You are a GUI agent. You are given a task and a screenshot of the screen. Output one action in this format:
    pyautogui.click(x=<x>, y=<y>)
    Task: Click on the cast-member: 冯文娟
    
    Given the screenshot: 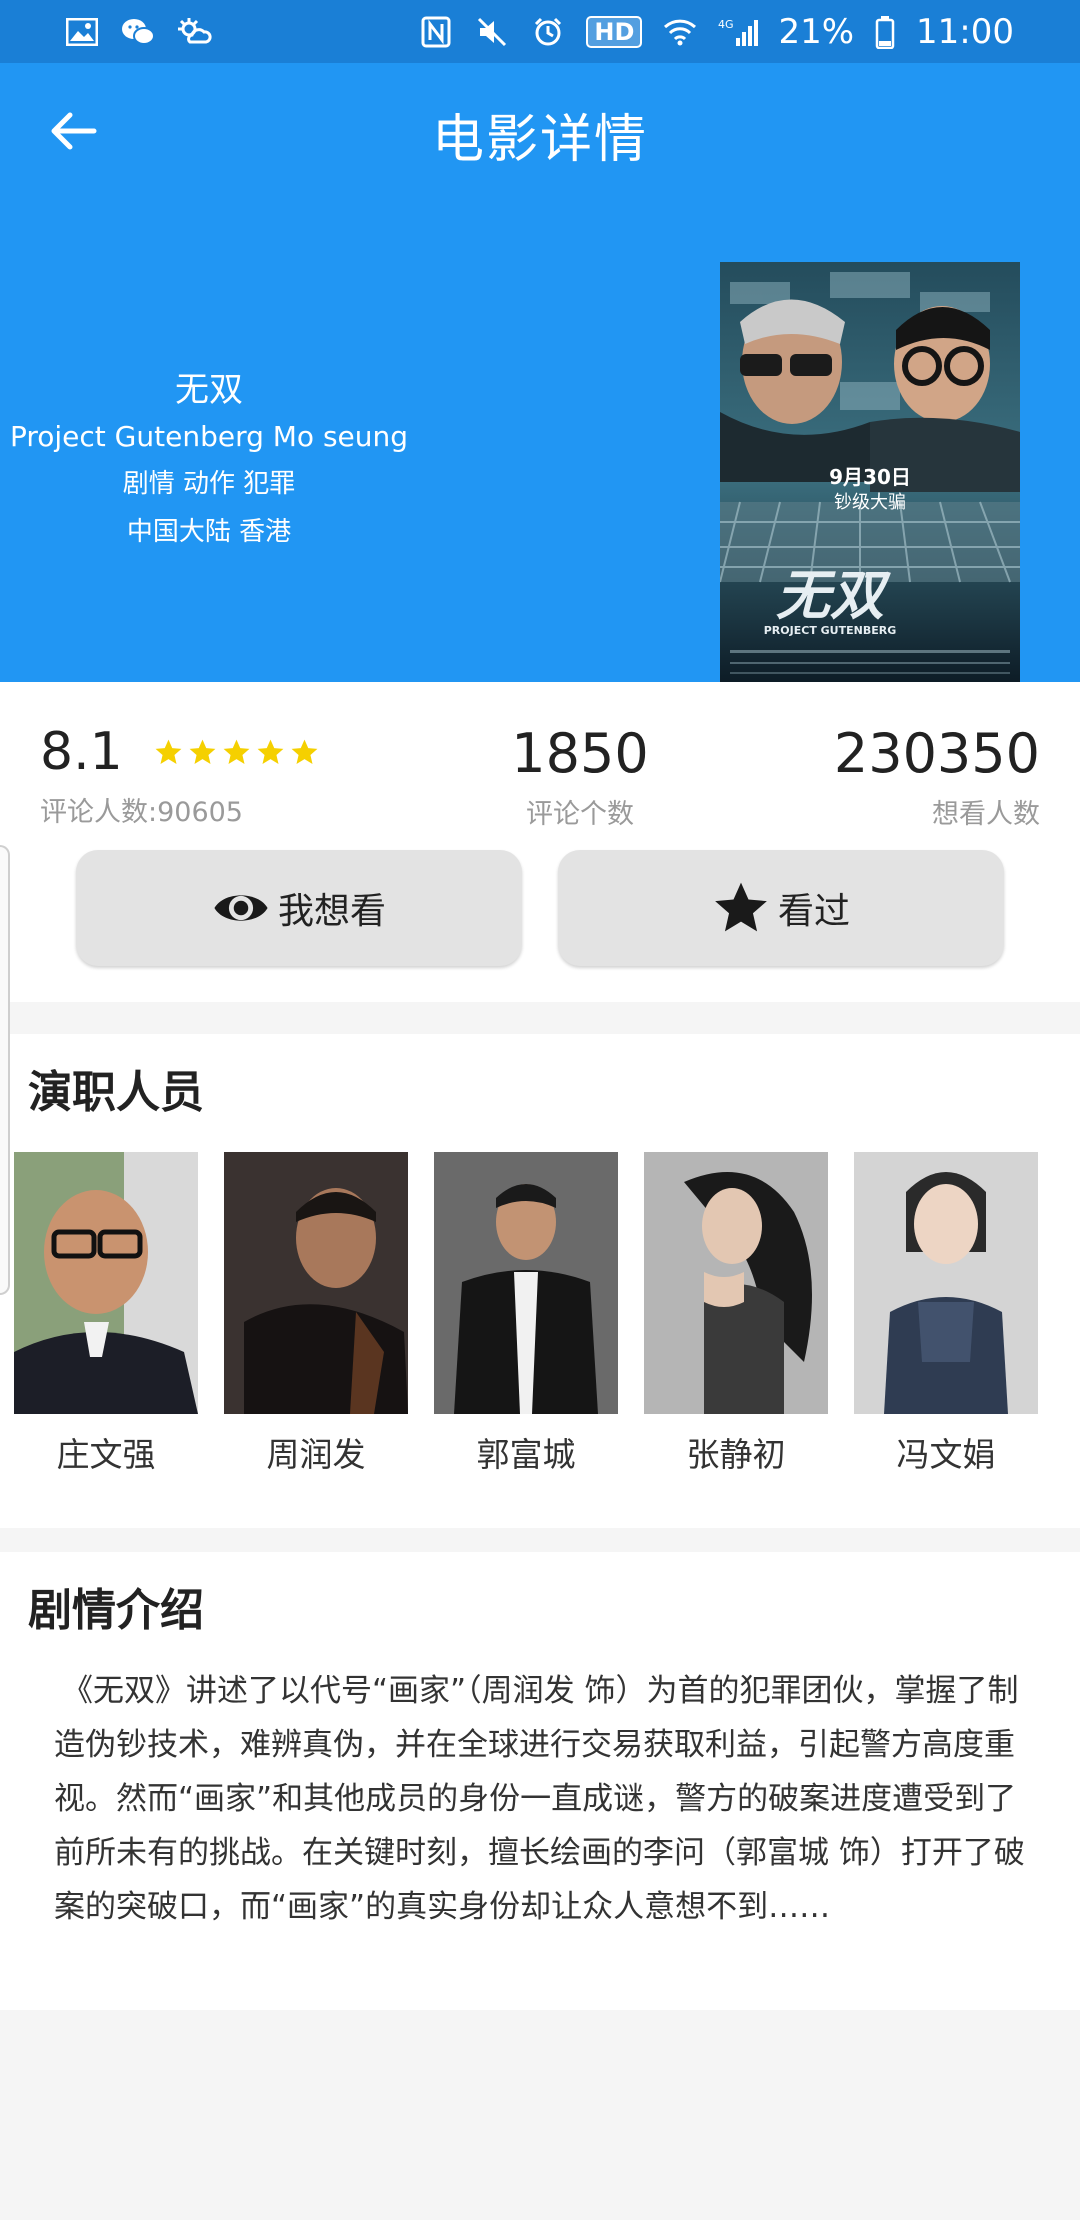 What is the action you would take?
    pyautogui.click(x=946, y=1314)
    